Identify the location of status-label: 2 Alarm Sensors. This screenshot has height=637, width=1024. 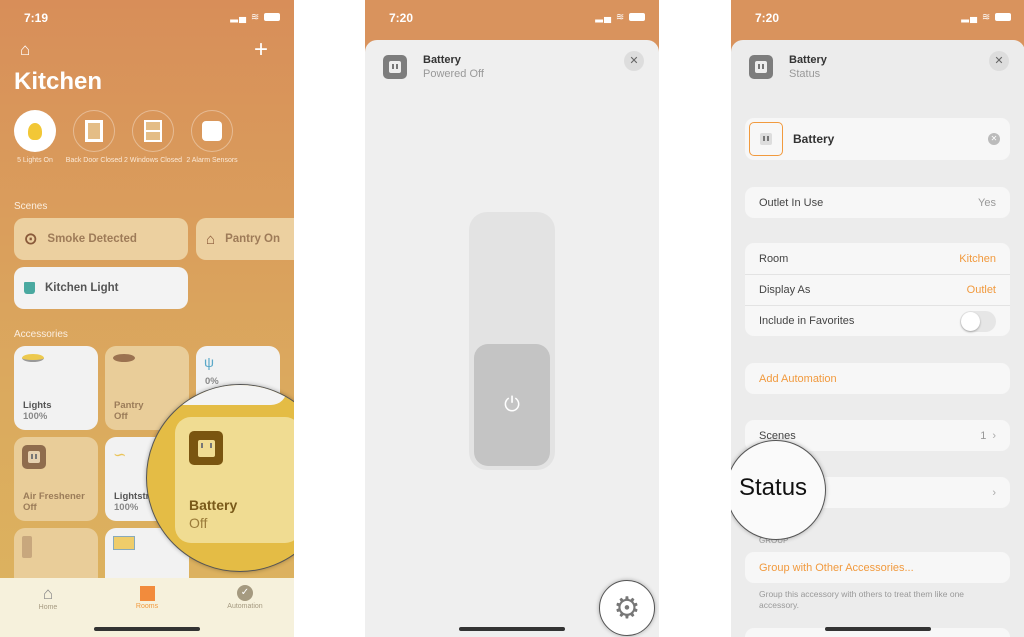
(212, 160).